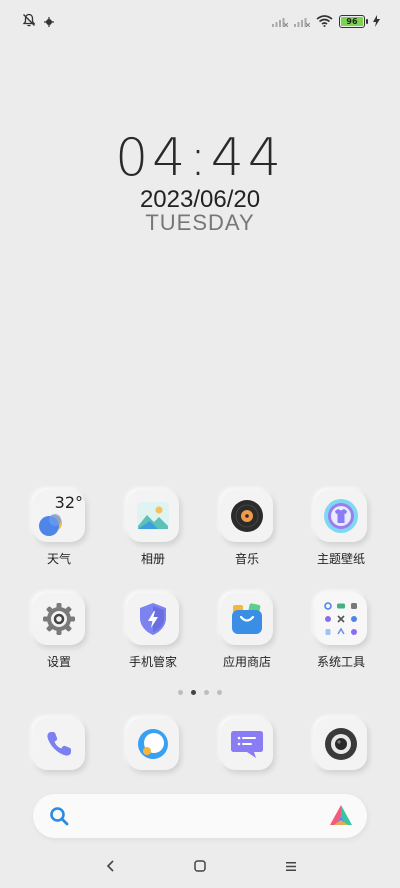 Image resolution: width=400 pixels, height=888 pixels. What do you see at coordinates (341, 619) in the screenshot?
I see `system-tools-folder-icon` at bounding box center [341, 619].